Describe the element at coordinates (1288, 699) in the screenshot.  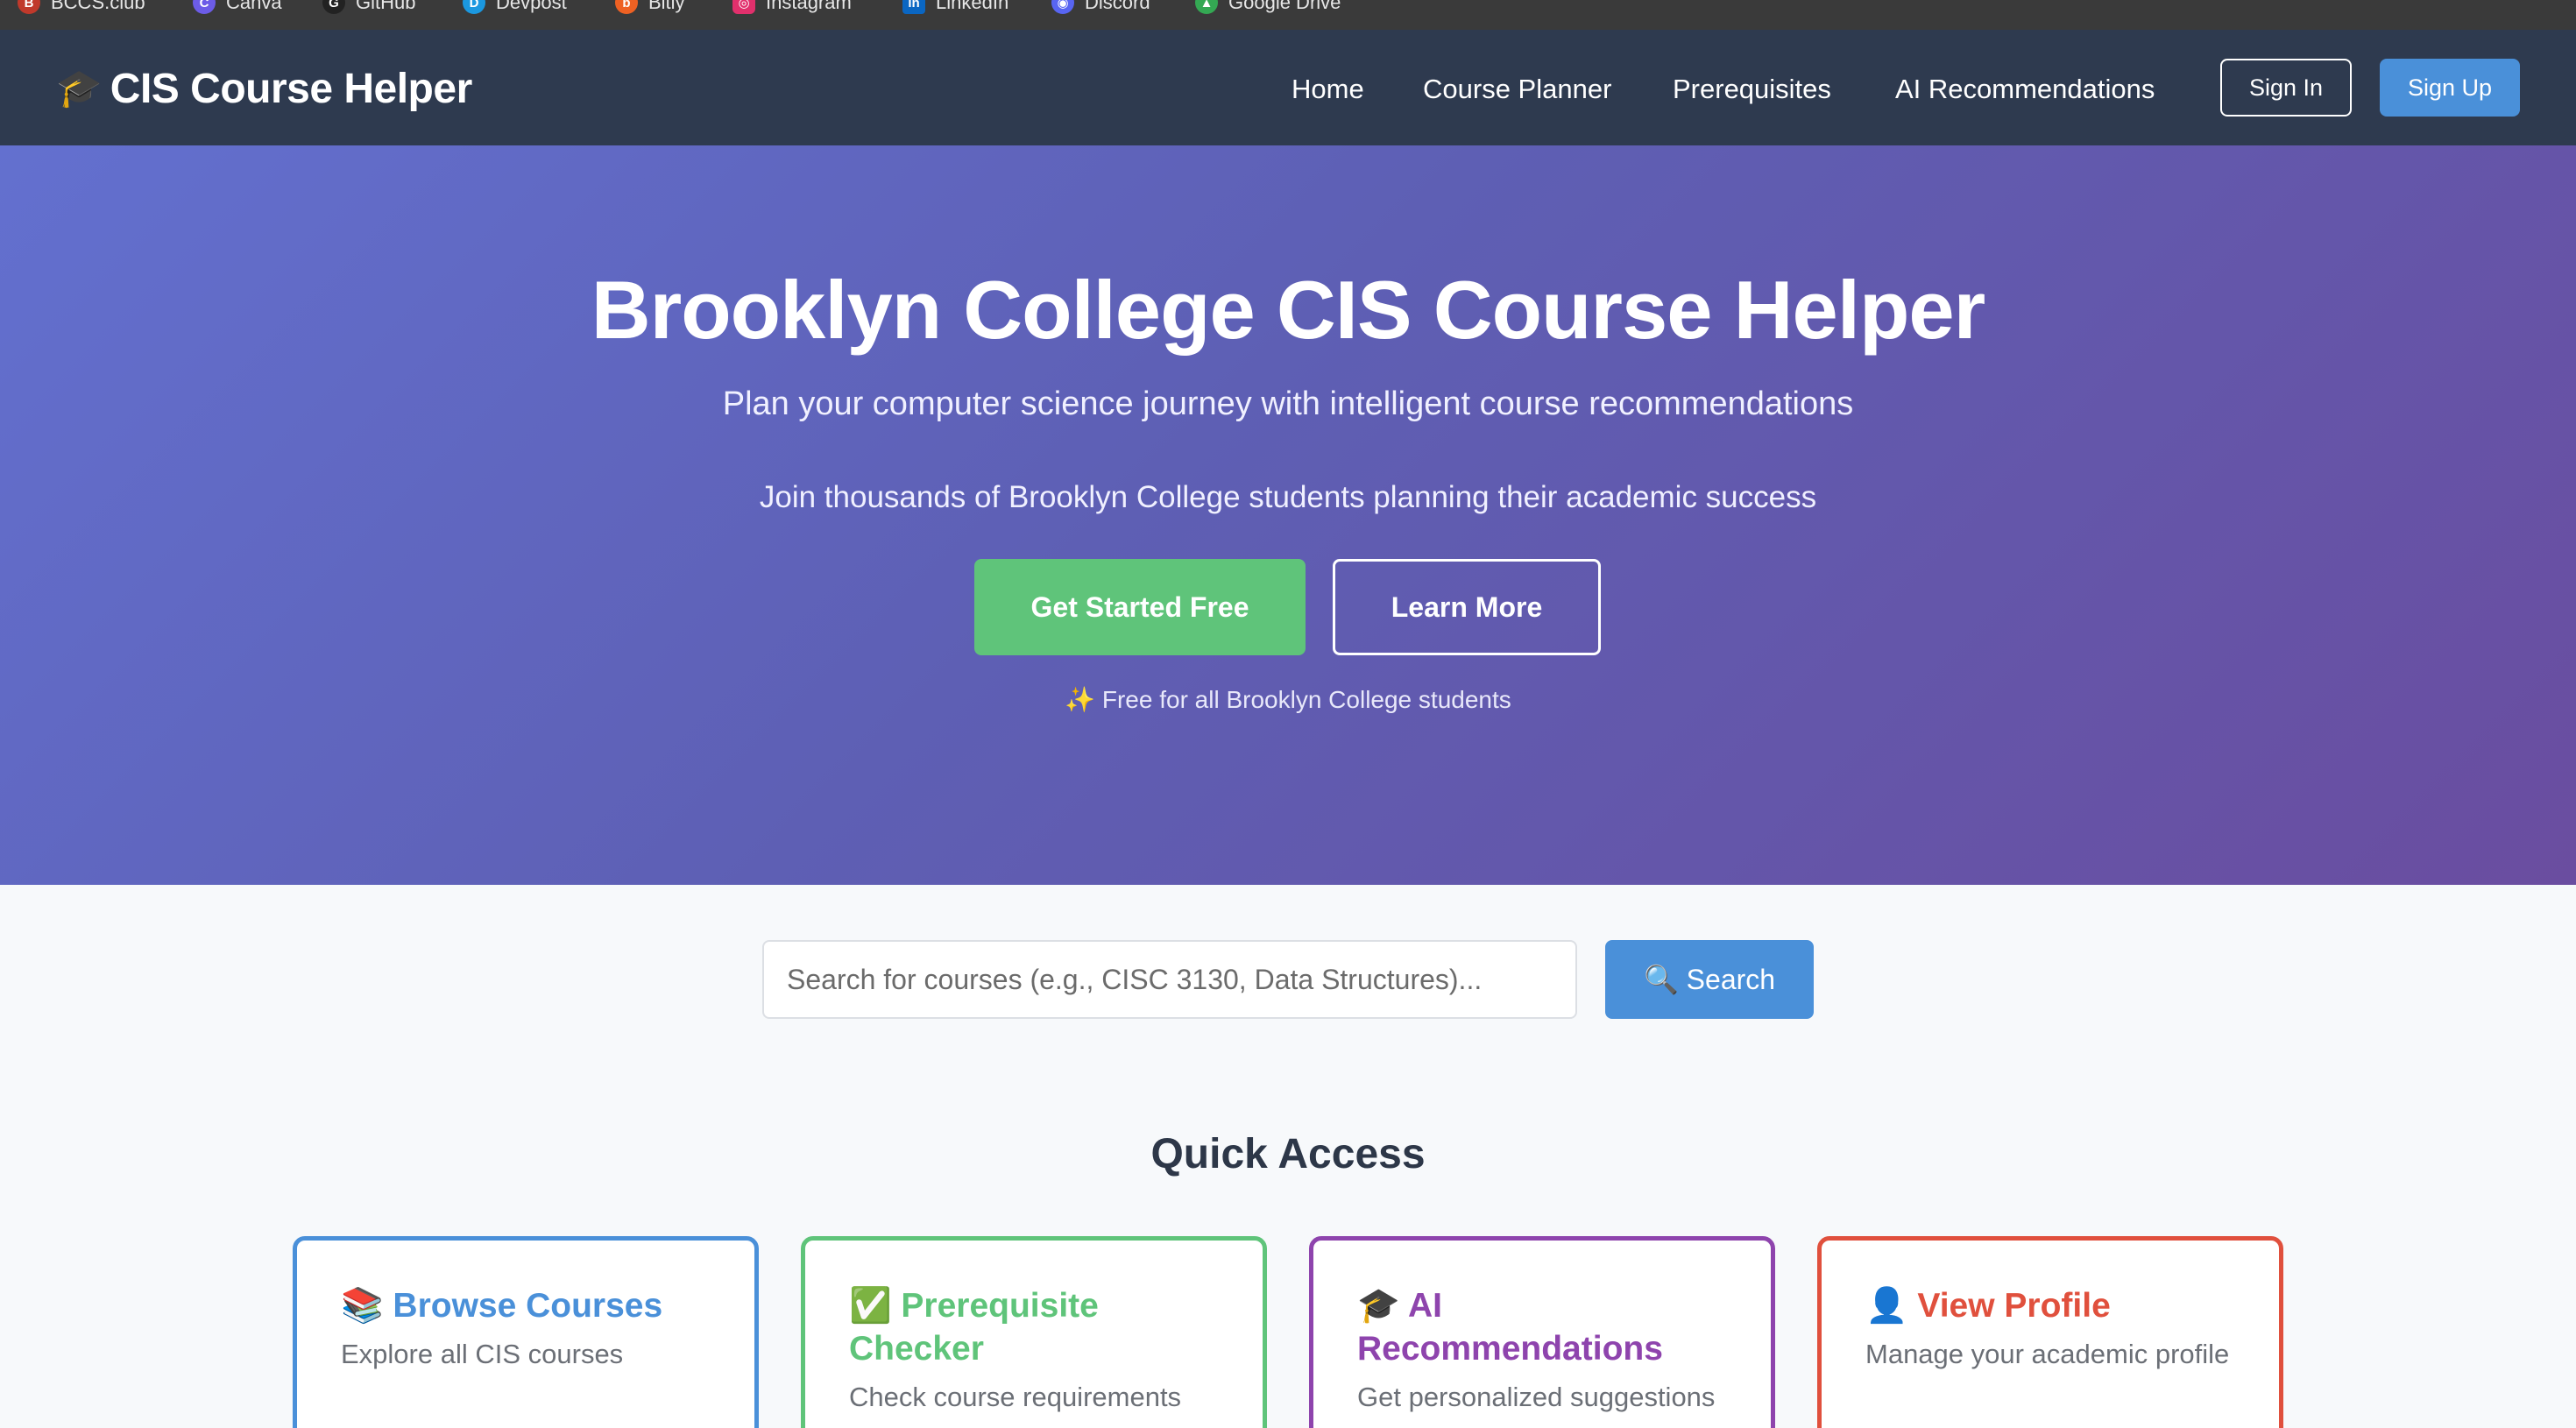
I see `free-note: ✨ Free for all Brooklyn College students` at that location.